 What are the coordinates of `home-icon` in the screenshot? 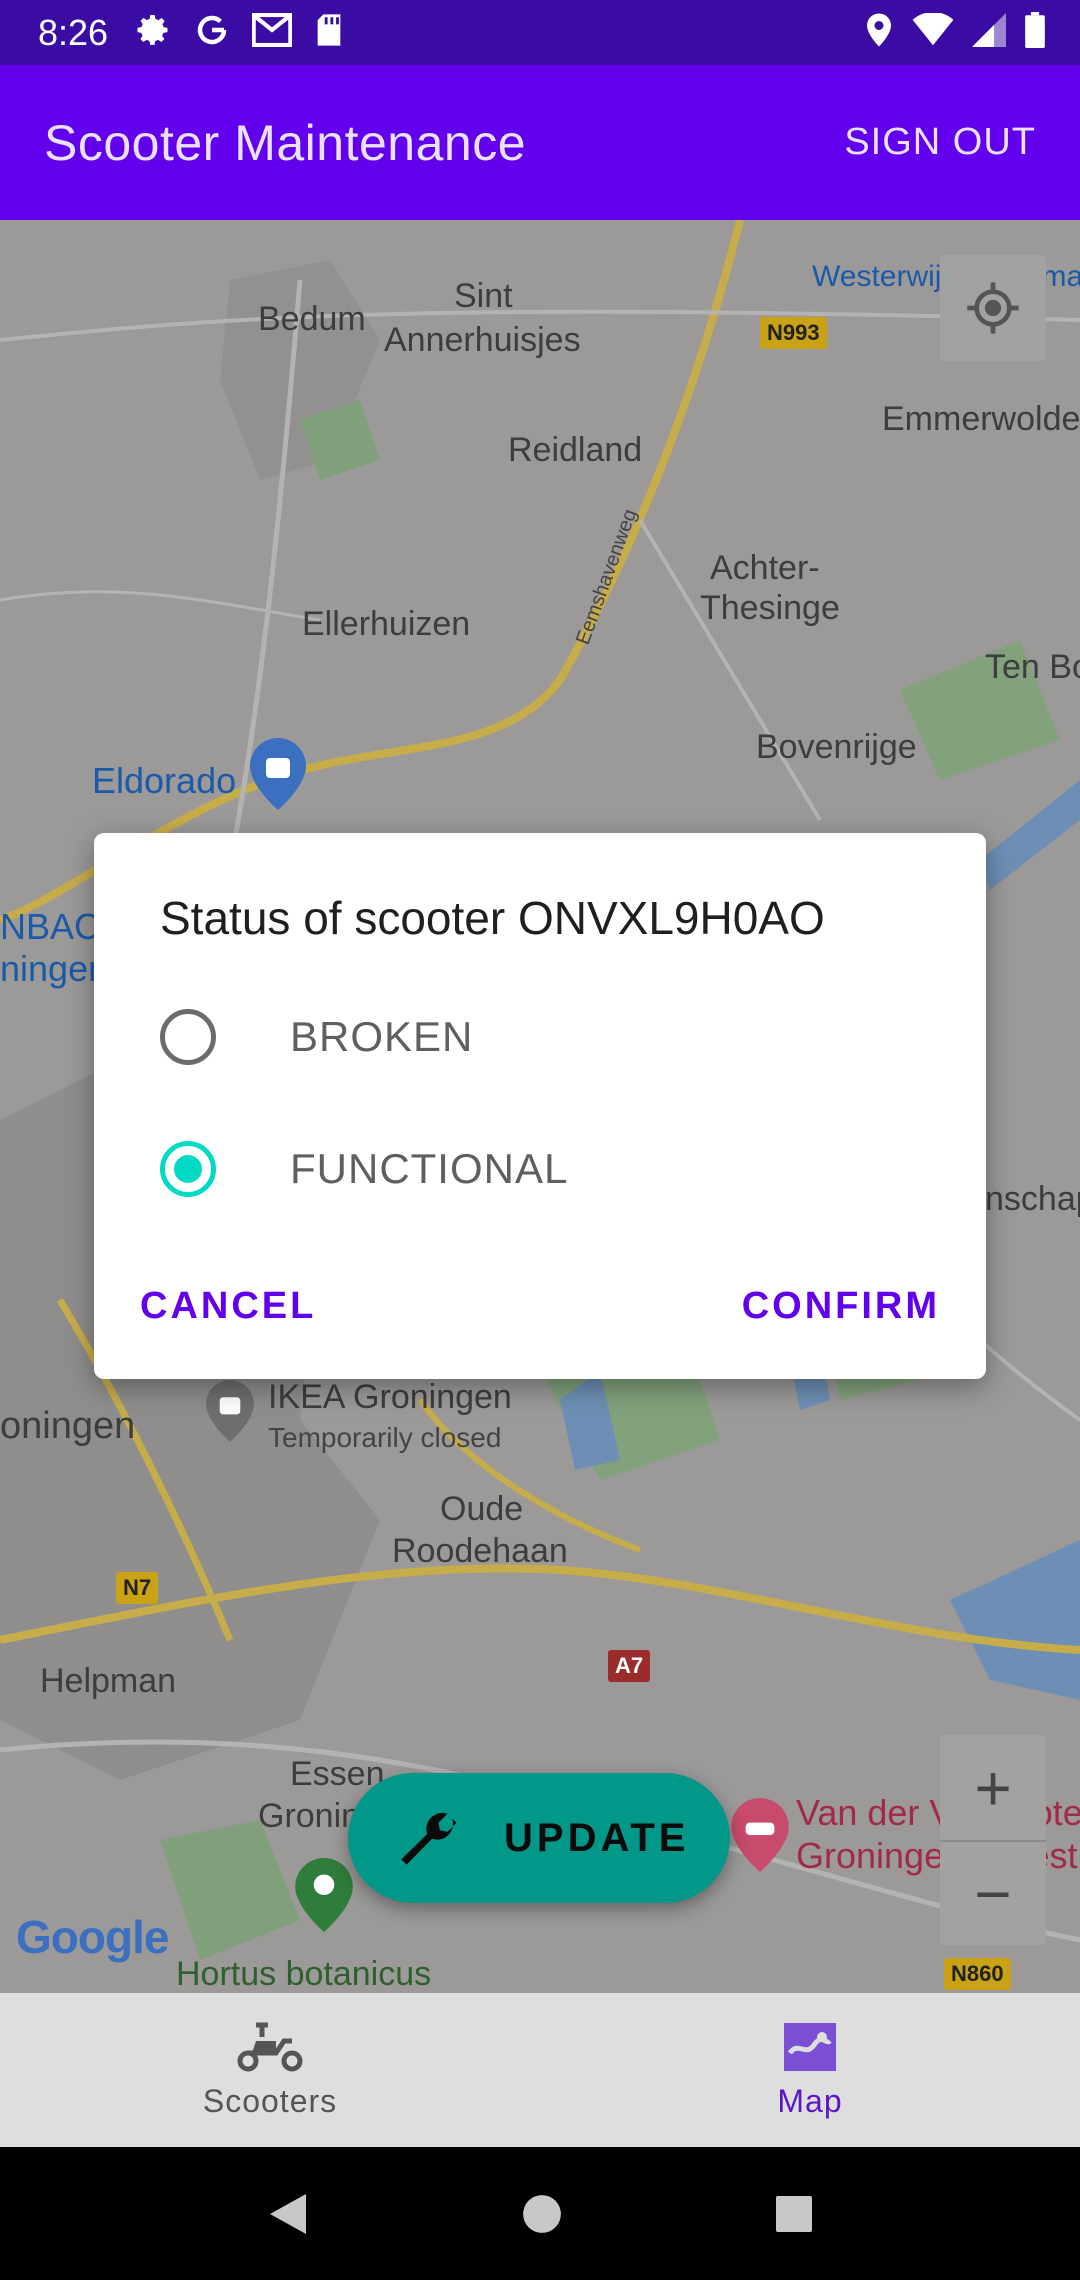 It's located at (542, 2214).